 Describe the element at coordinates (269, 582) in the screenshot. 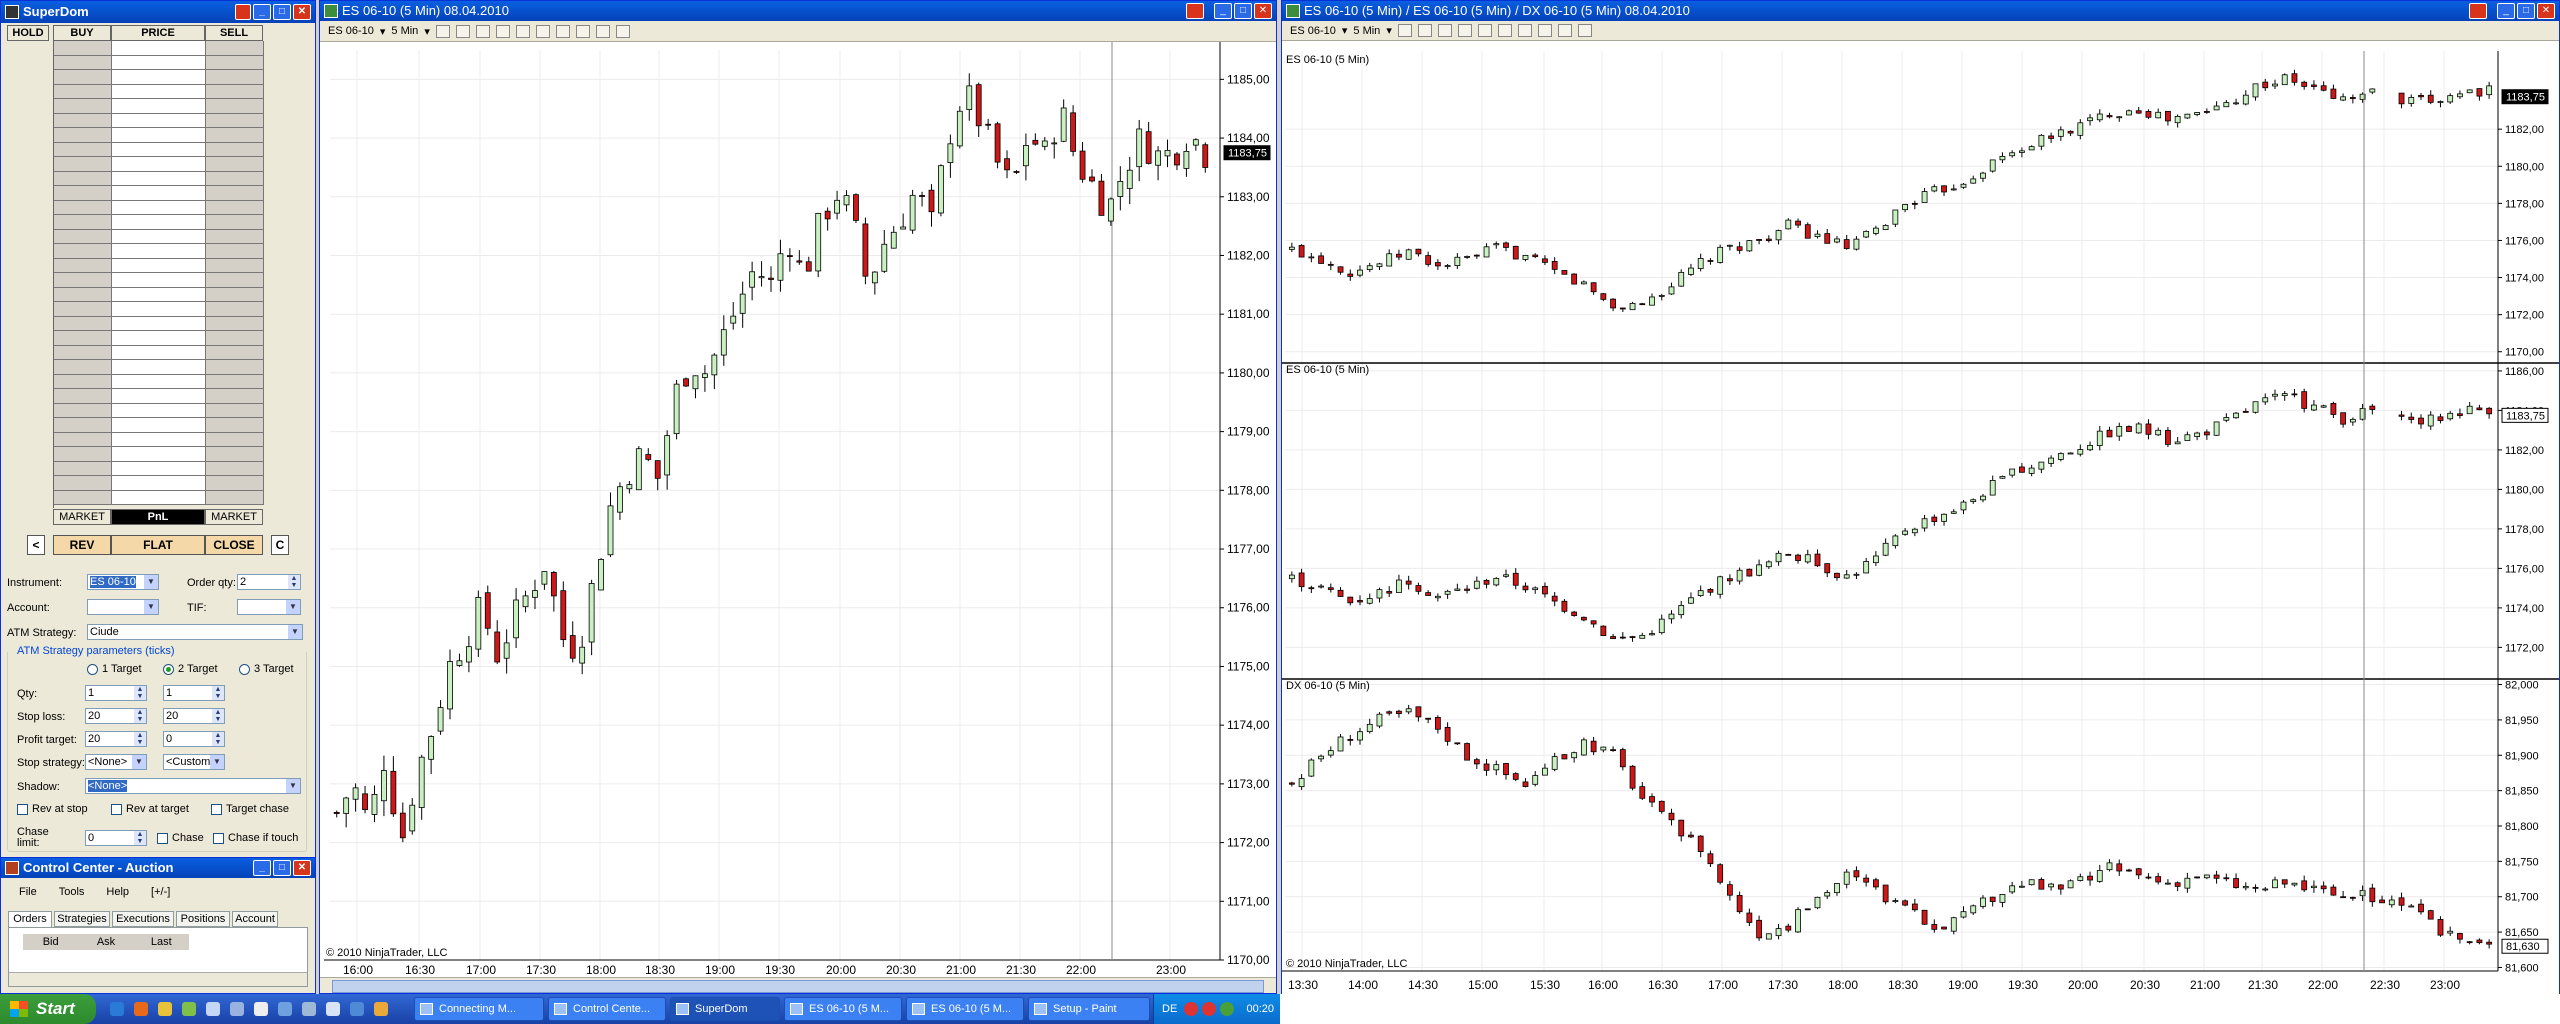

I see `order-qty-stepper: 2 ▲ ▼` at that location.